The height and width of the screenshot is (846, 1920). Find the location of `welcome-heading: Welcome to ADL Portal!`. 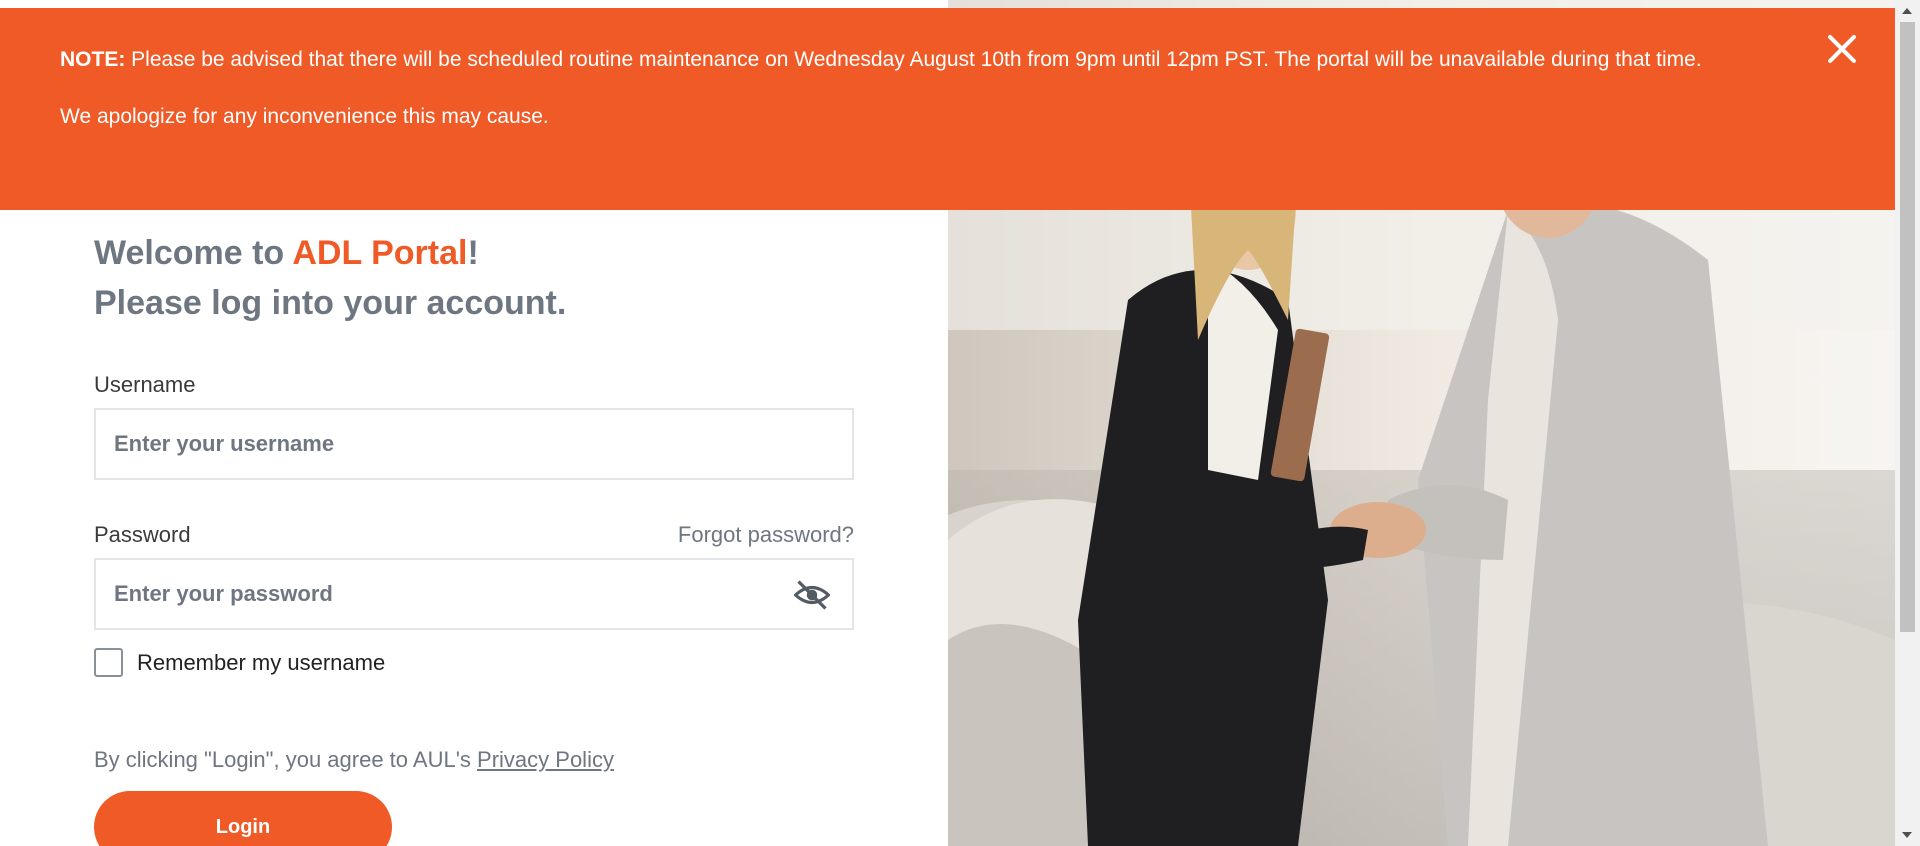

welcome-heading: Welcome to ADL Portal! is located at coordinates (474, 253).